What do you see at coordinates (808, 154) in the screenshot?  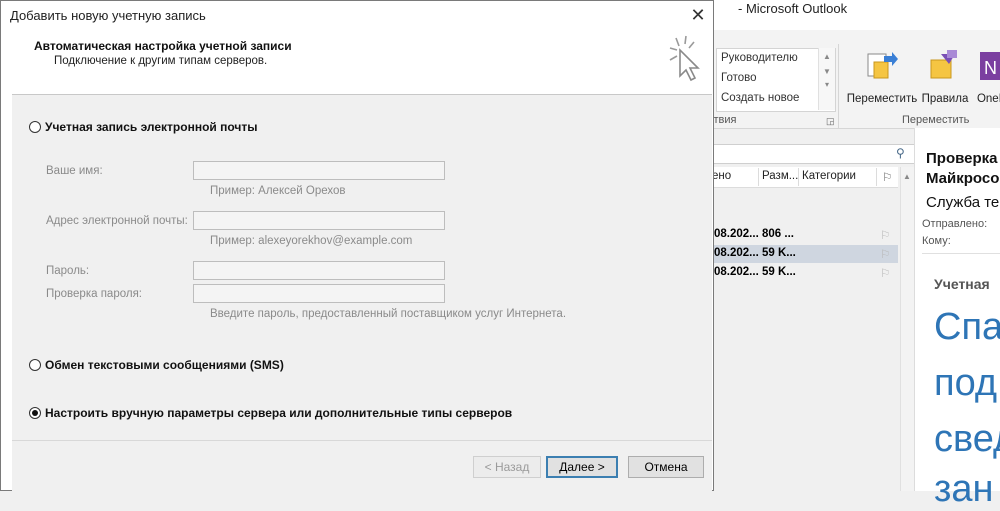 I see `mail-search-input` at bounding box center [808, 154].